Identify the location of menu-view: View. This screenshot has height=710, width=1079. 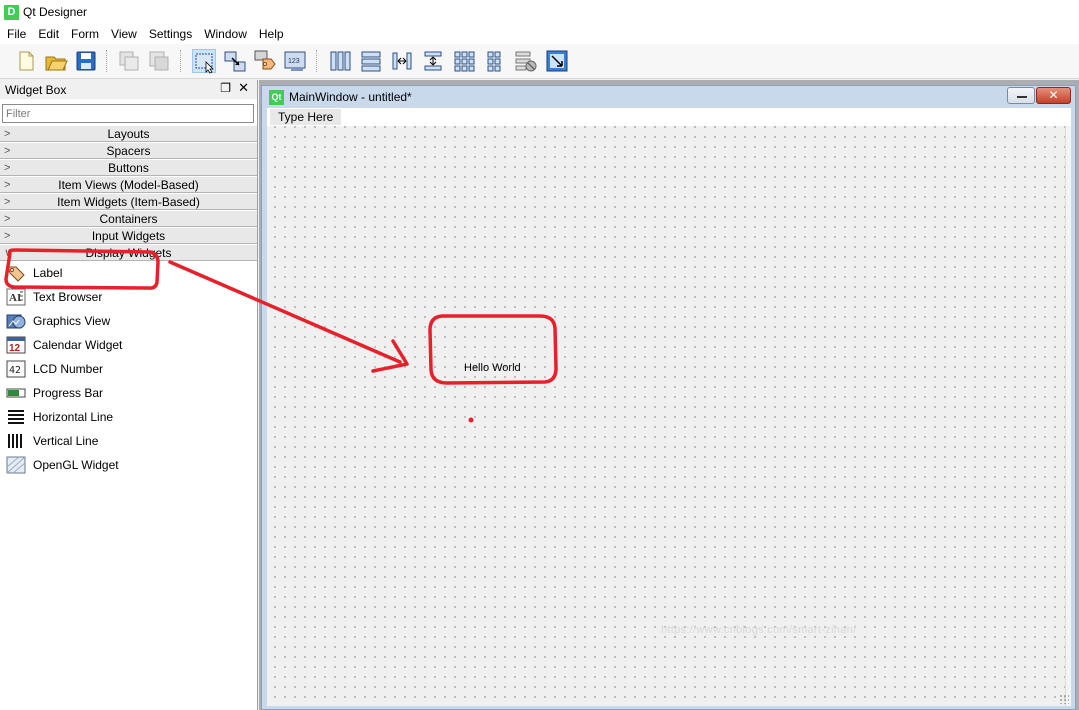
(124, 34).